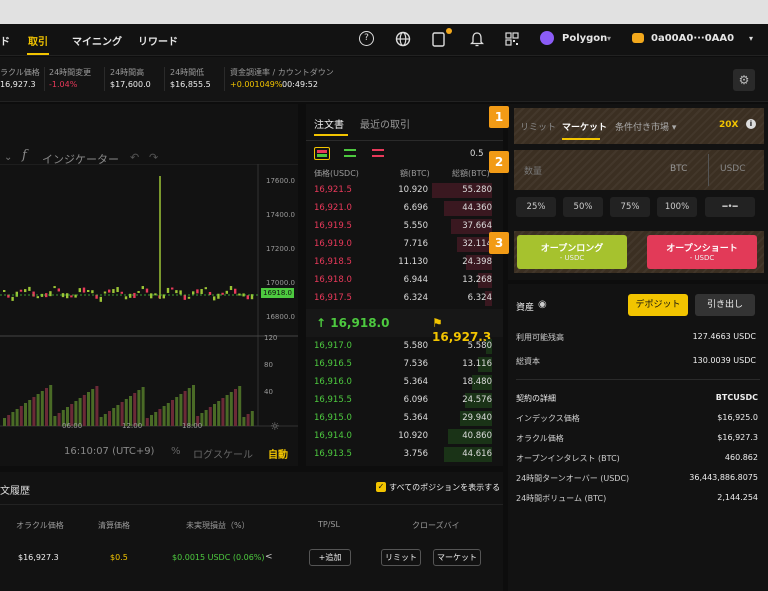  What do you see at coordinates (153, 157) in the screenshot?
I see `redo-icon: ↷` at bounding box center [153, 157].